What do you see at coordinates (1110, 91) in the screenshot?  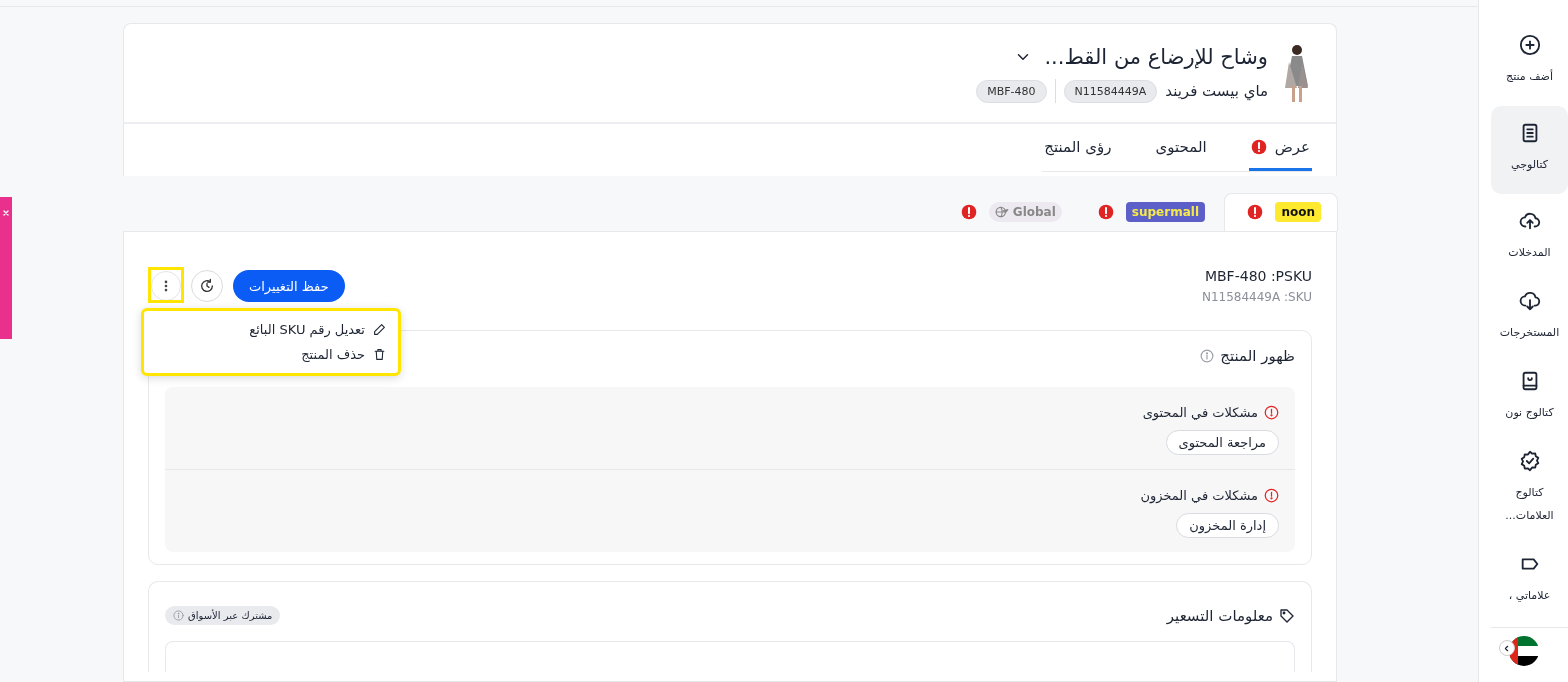 I see `sku-badge: N11584449A` at bounding box center [1110, 91].